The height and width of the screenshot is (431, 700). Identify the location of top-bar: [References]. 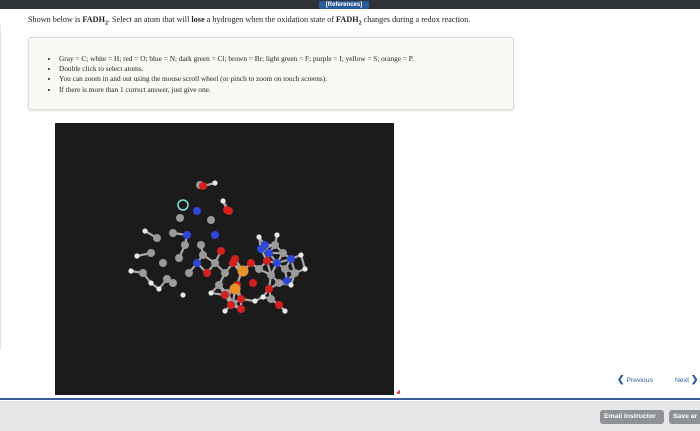
(350, 4).